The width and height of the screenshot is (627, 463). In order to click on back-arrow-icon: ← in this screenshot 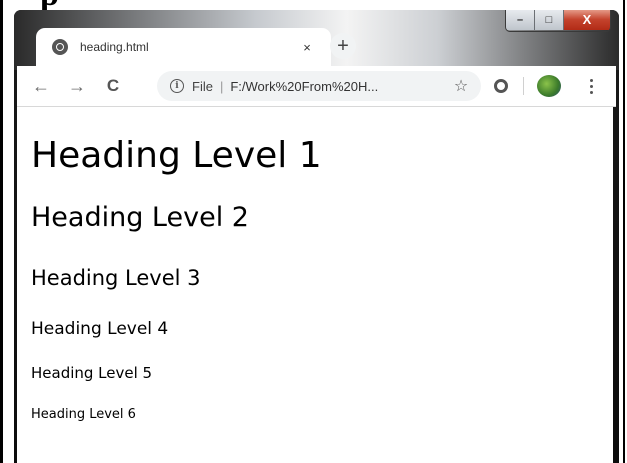, I will do `click(41, 86)`.